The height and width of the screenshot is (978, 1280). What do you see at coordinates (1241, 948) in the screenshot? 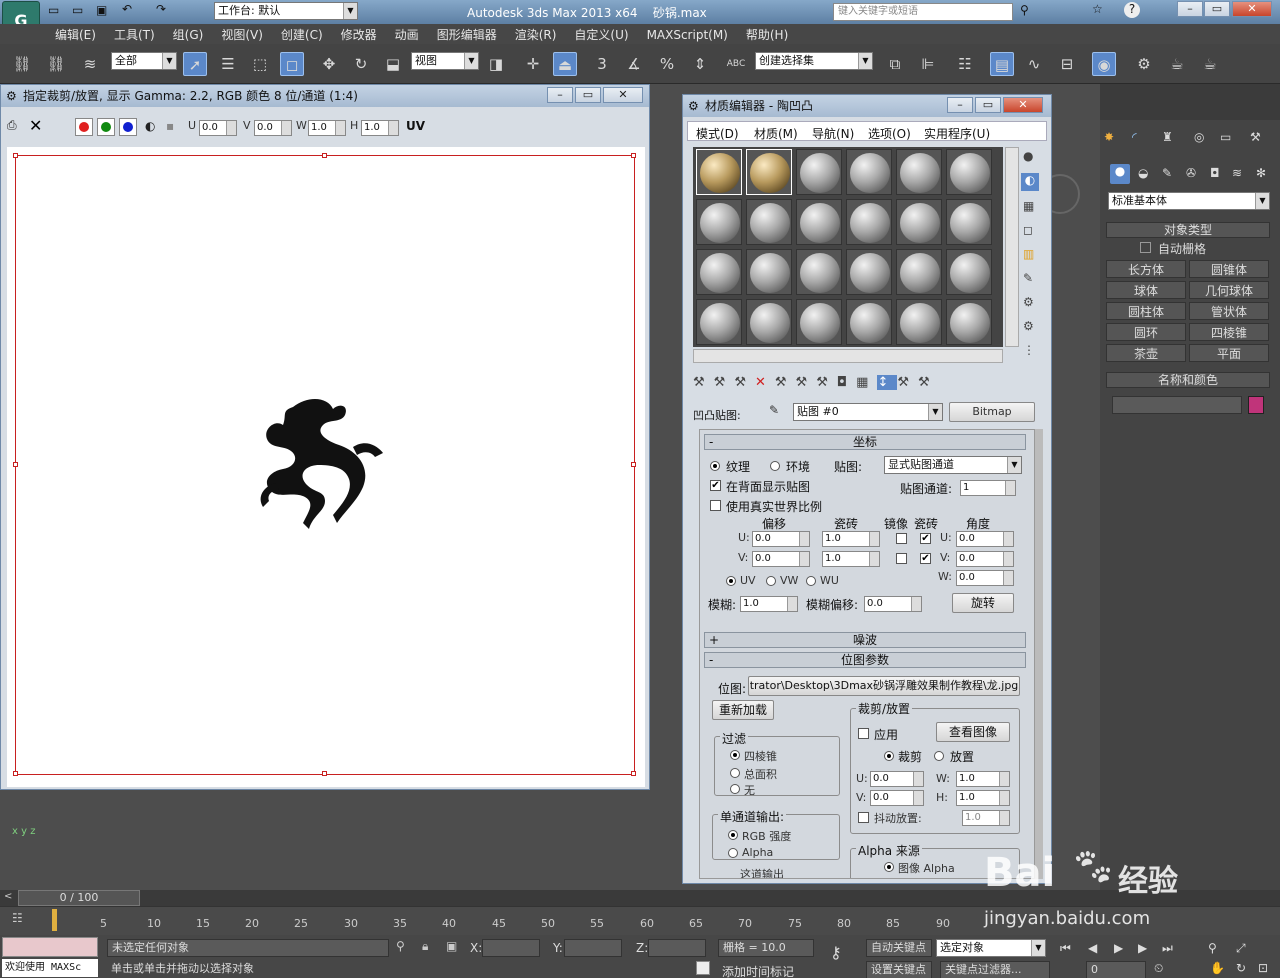
I see `zoom-extents-icon: ⤢` at bounding box center [1241, 948].